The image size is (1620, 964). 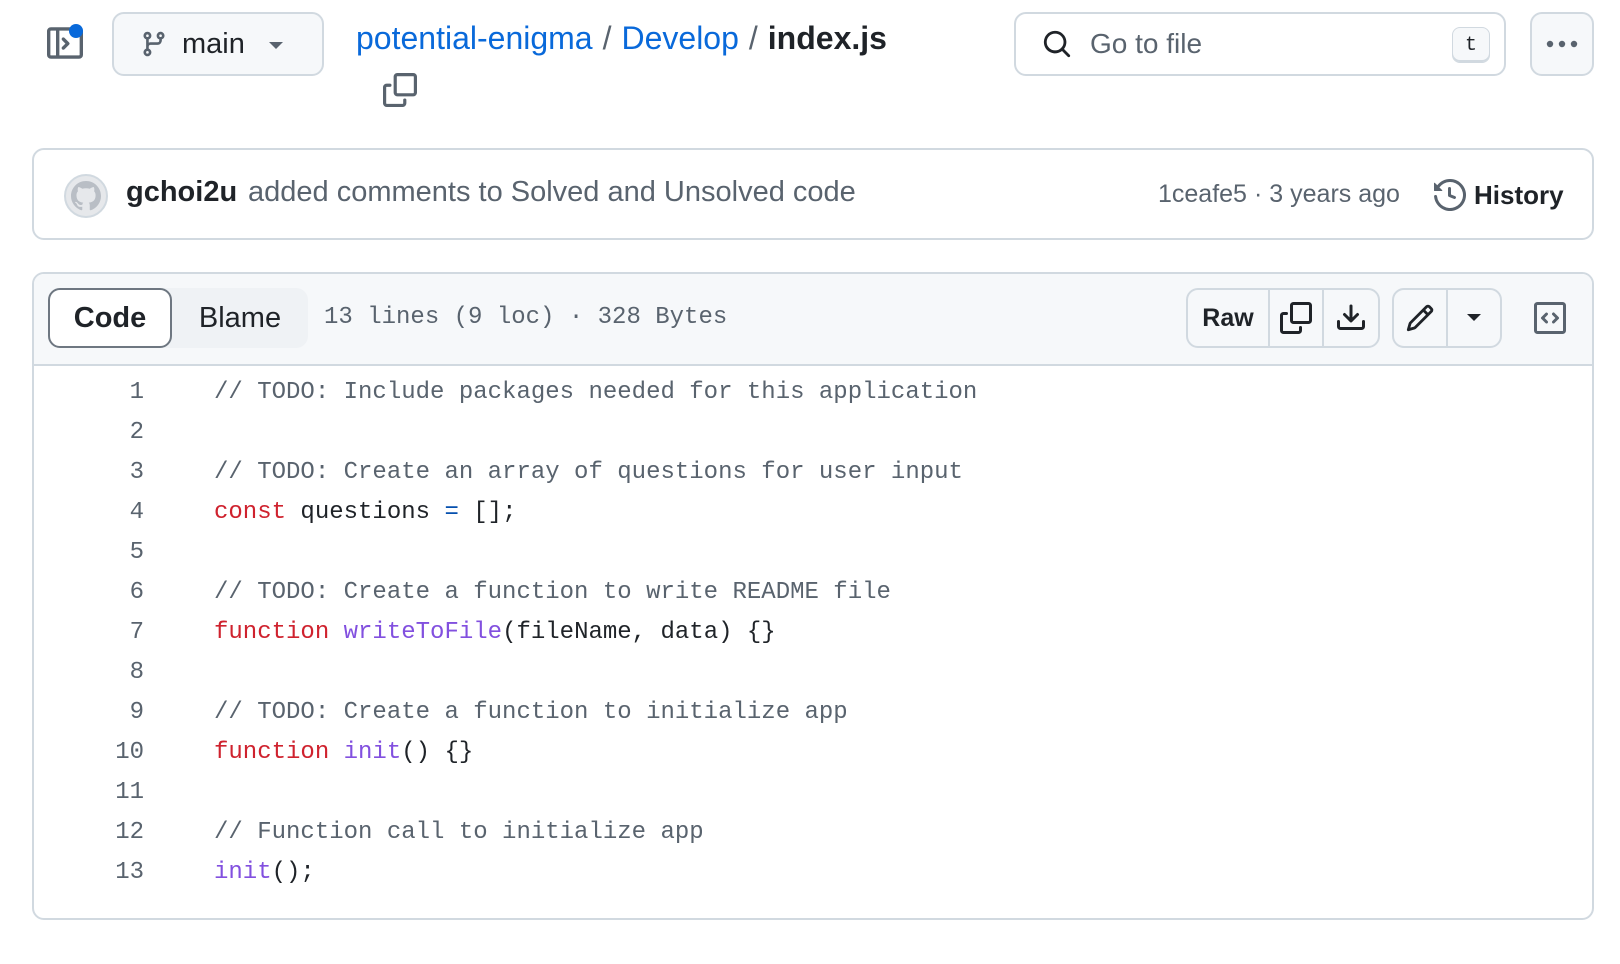 I want to click on commit-time: 3 years ago, so click(x=1334, y=194).